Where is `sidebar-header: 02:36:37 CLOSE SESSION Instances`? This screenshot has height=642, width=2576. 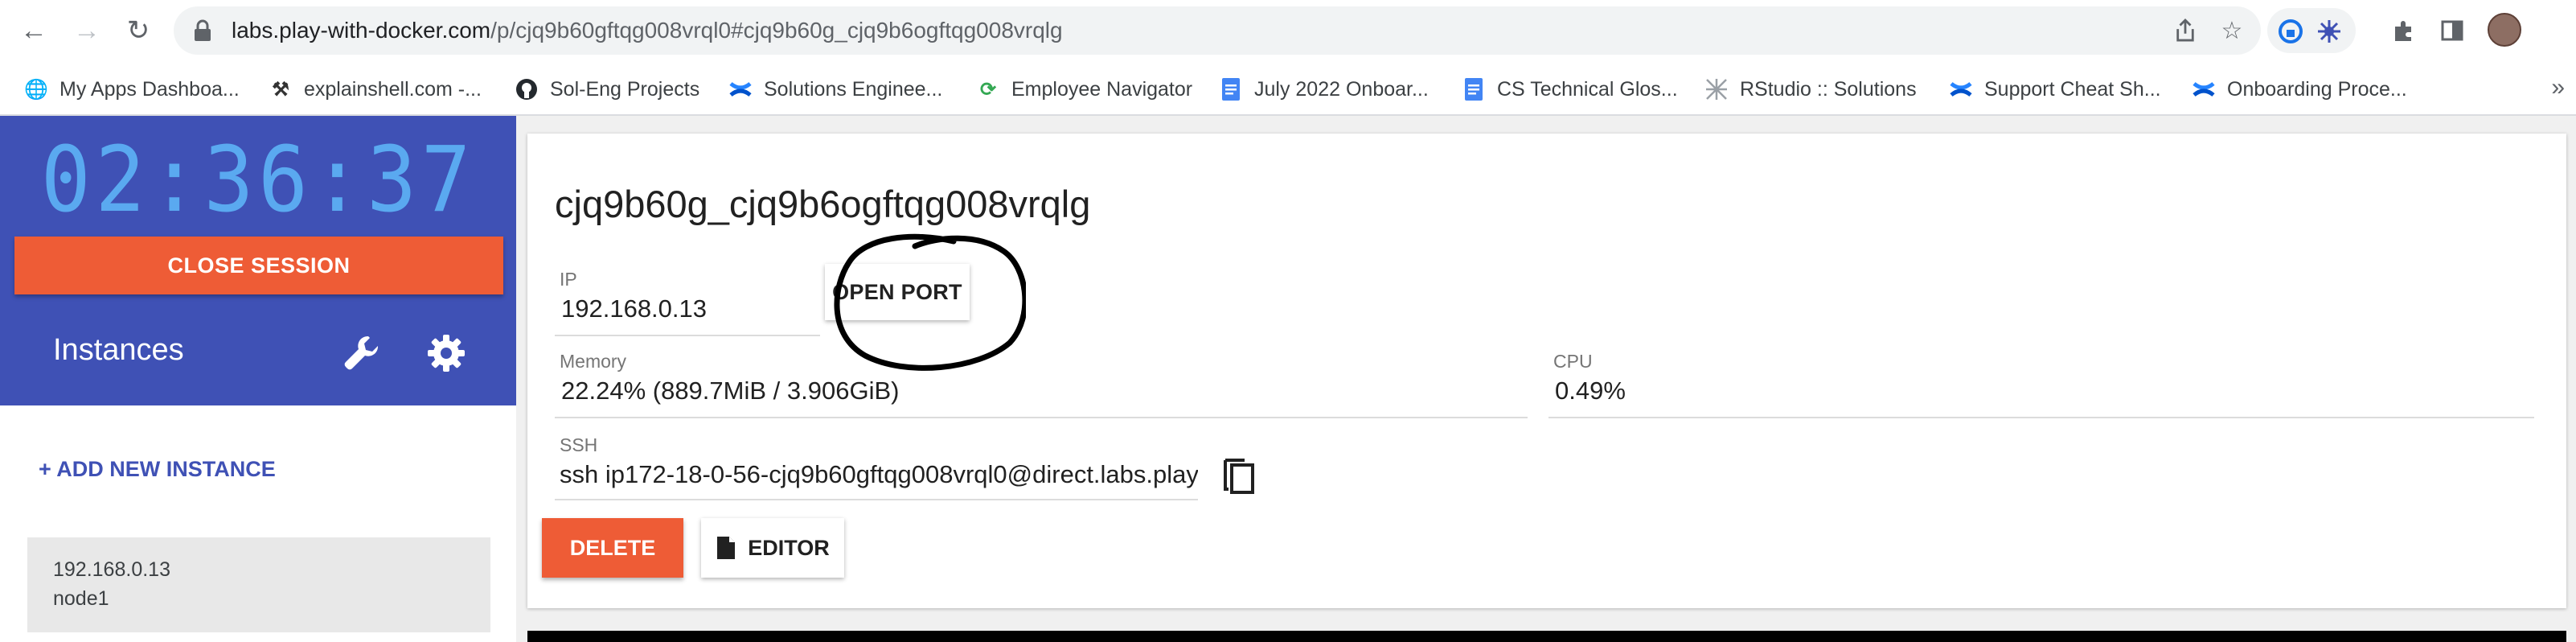 sidebar-header: 02:36:37 CLOSE SESSION Instances is located at coordinates (258, 260).